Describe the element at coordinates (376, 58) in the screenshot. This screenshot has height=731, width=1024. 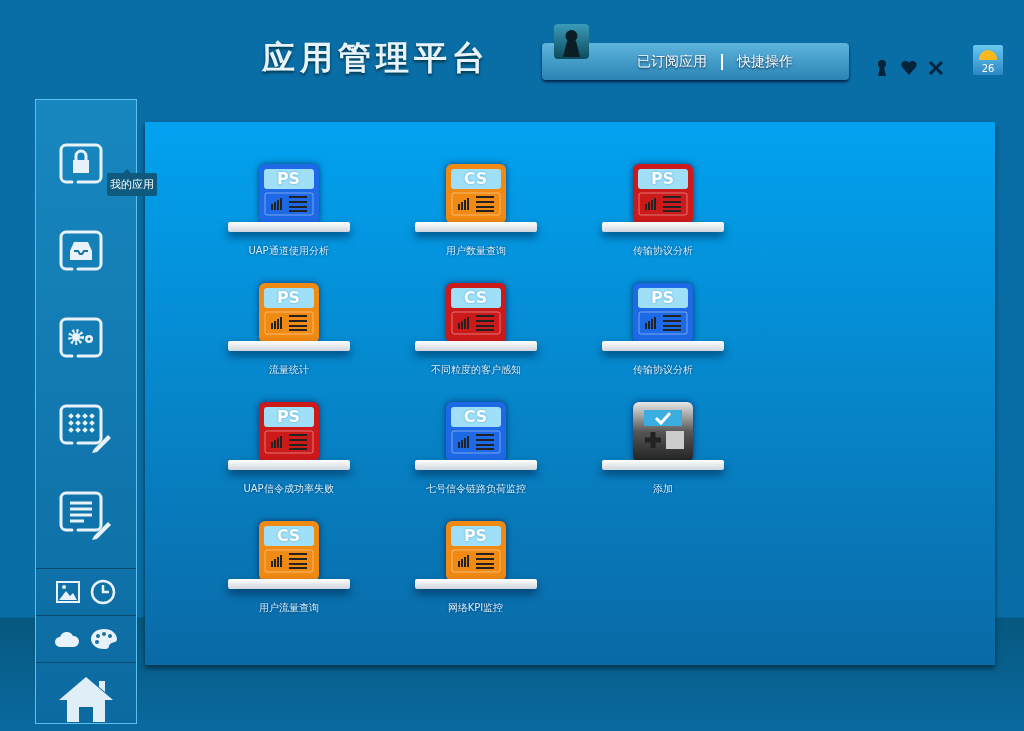
I see `app-title: 应用管理平台` at that location.